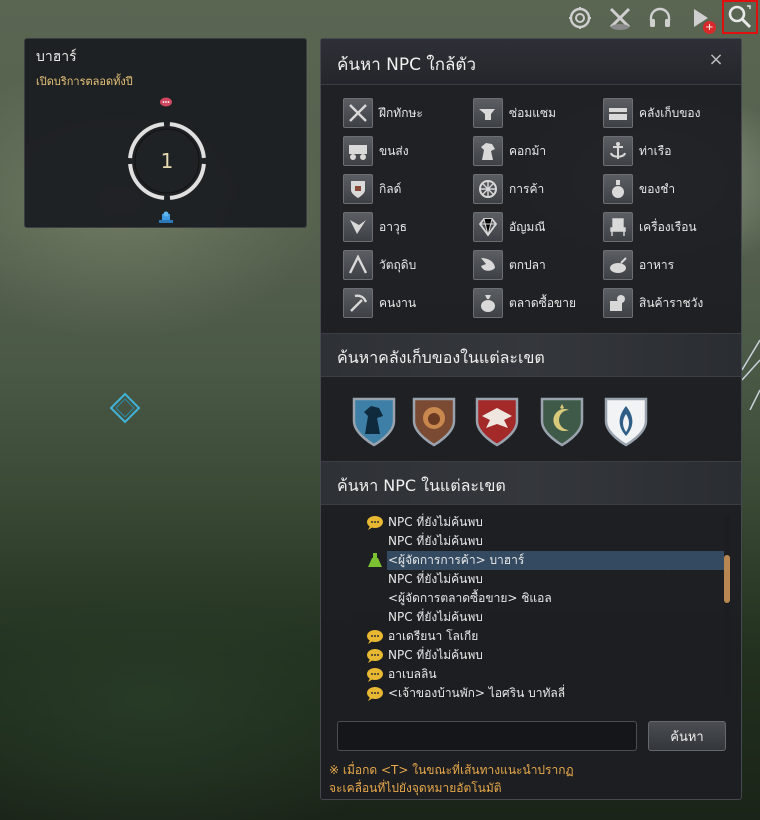  I want to click on npc-list-item: <เจ้าของบ้านพัก> ไอศริน บาทัลลี่, so click(547, 693).